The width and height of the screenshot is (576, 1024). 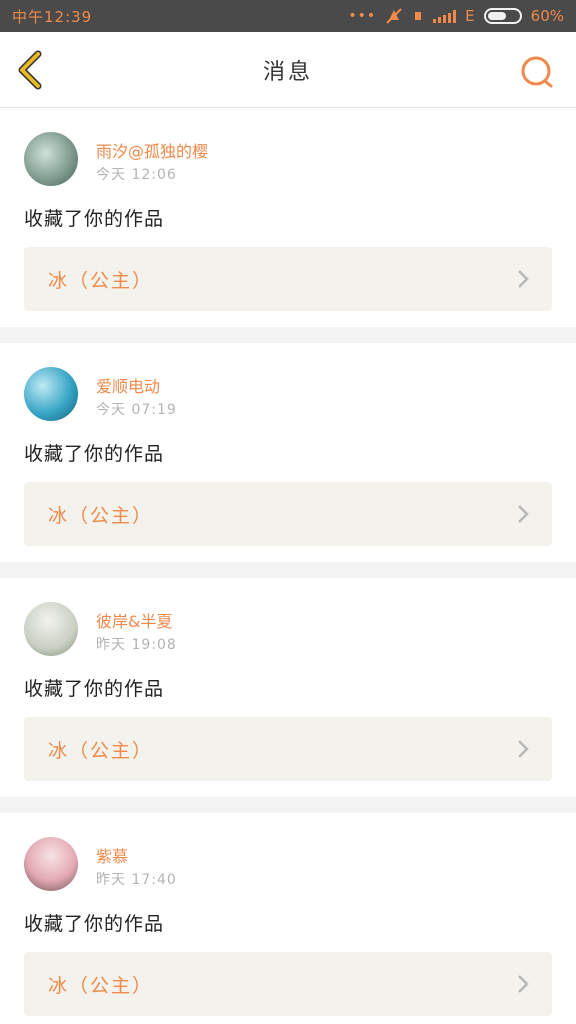 What do you see at coordinates (538, 72) in the screenshot?
I see `search-icon` at bounding box center [538, 72].